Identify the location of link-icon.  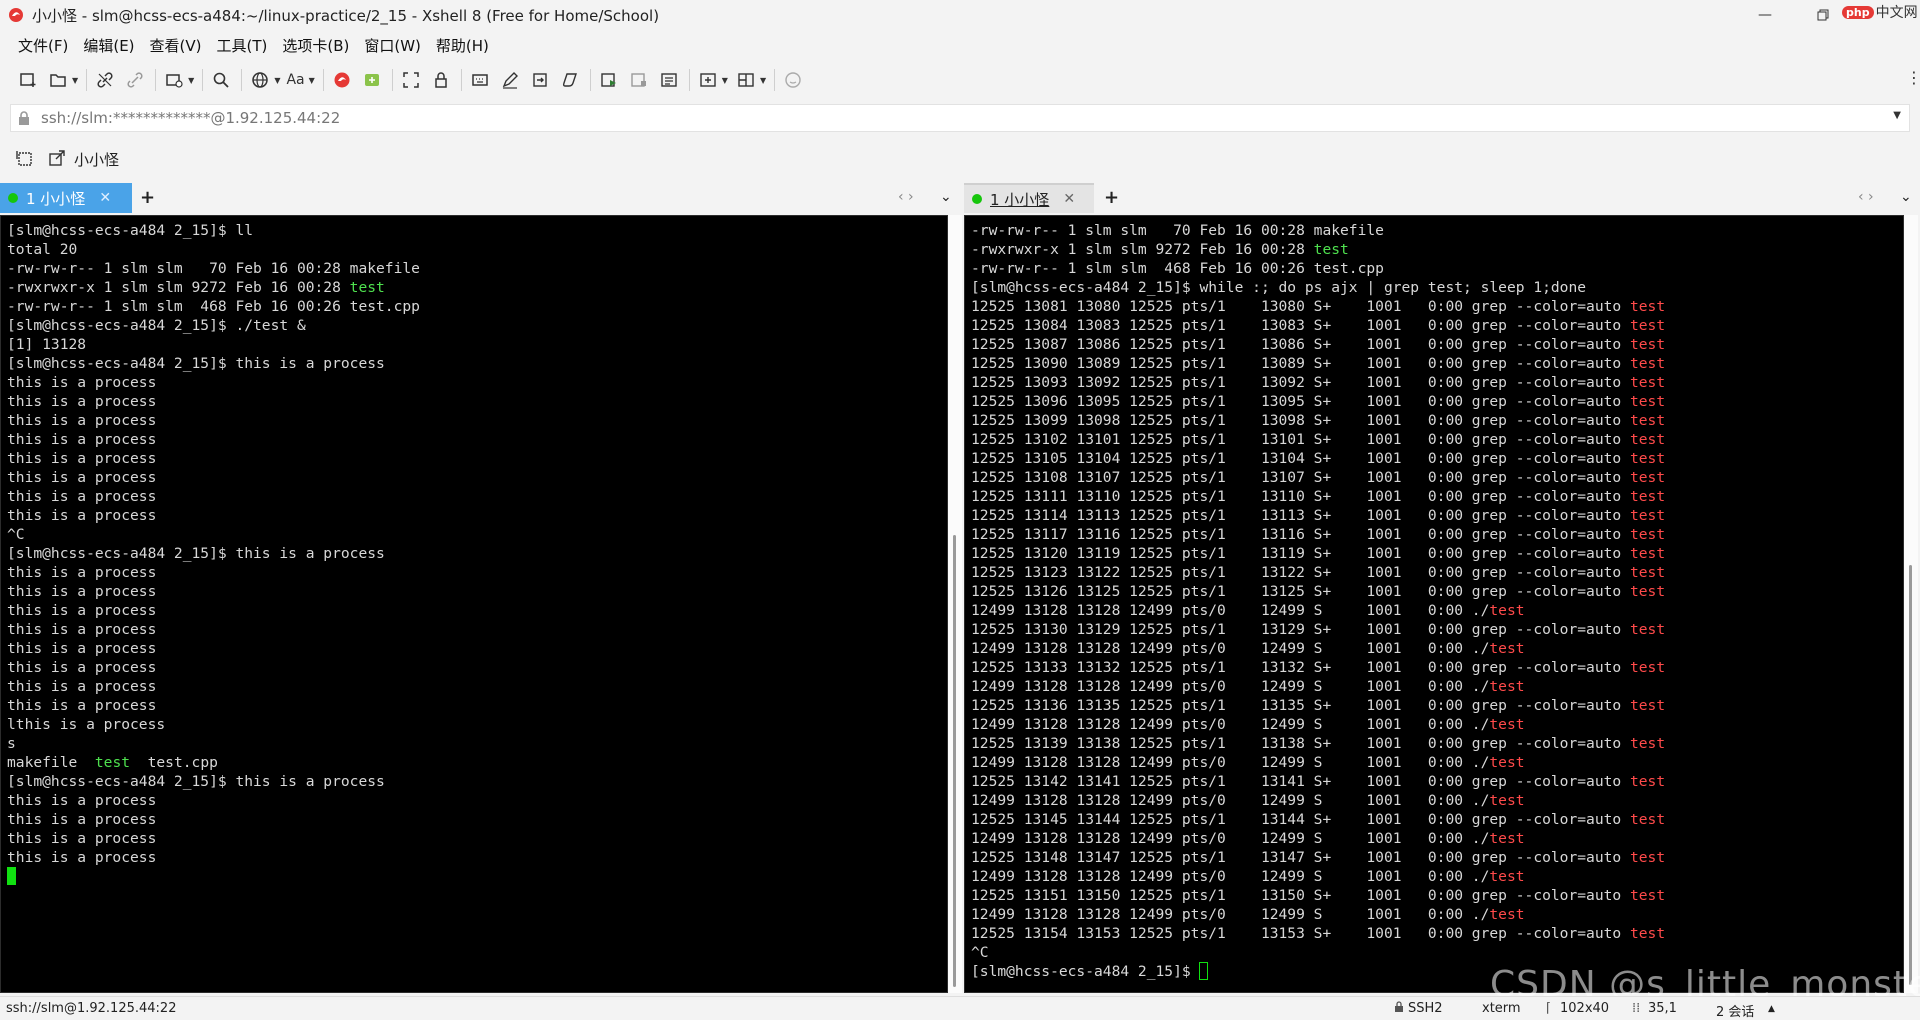
(105, 80).